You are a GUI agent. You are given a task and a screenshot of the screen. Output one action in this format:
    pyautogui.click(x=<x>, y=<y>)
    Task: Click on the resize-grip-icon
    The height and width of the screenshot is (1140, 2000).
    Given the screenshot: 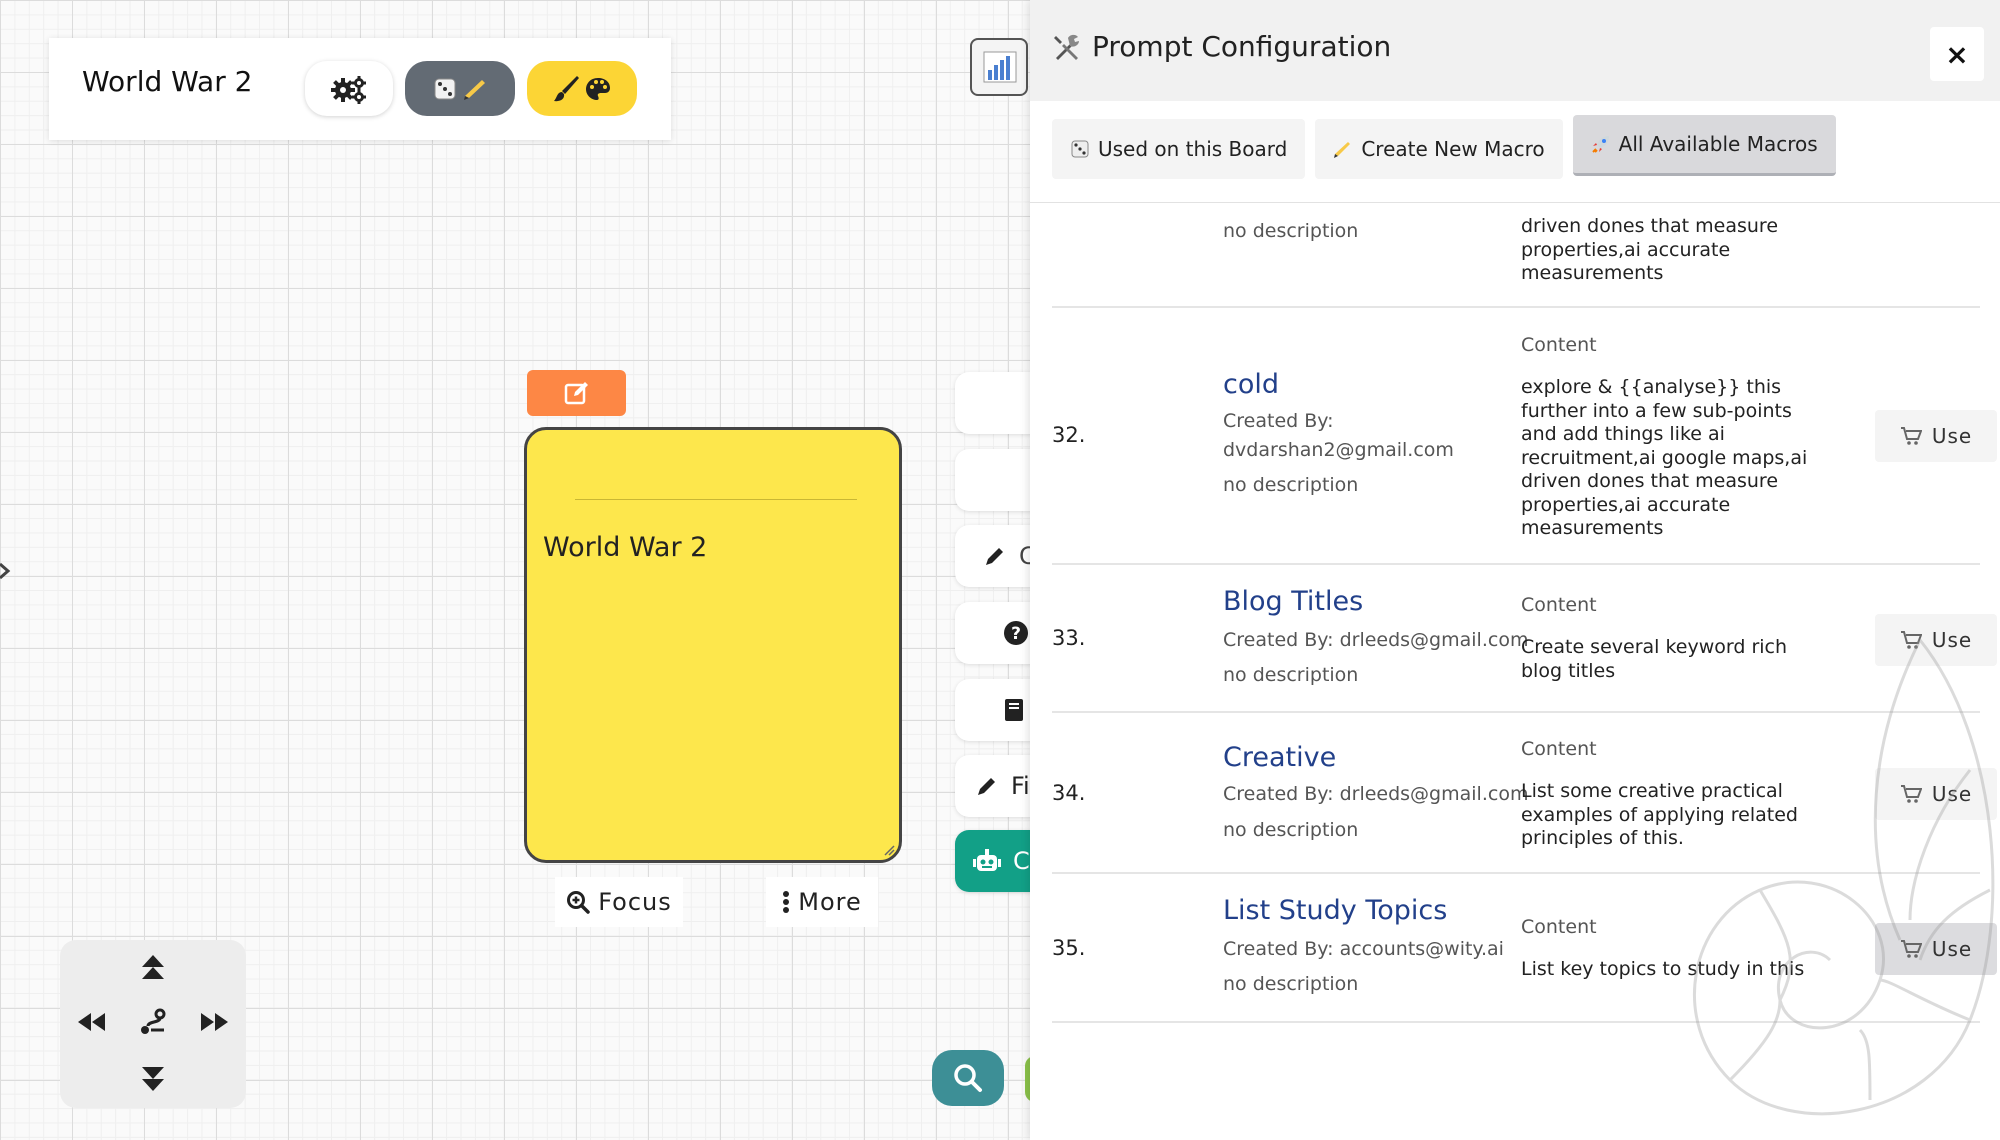 What is the action you would take?
    pyautogui.click(x=889, y=850)
    